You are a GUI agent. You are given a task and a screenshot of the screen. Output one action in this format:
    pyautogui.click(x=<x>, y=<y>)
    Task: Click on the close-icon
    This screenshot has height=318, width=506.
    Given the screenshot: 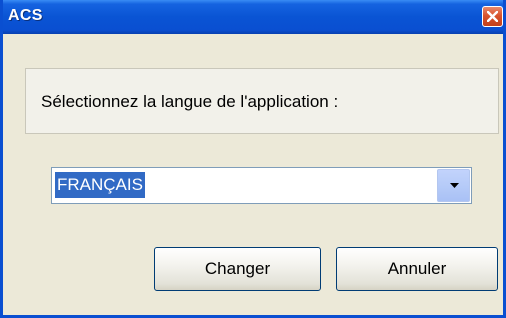 What is the action you would take?
    pyautogui.click(x=492, y=16)
    